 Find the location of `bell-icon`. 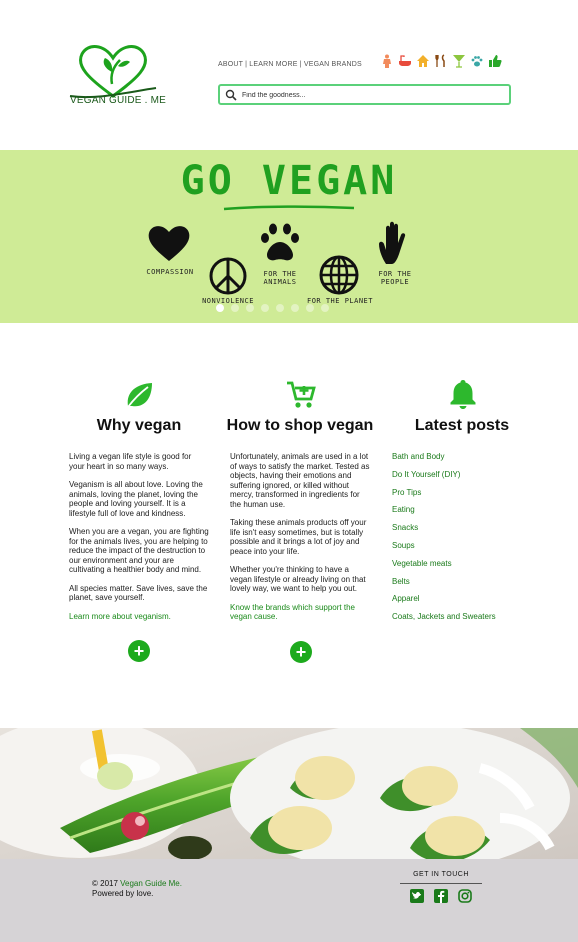

bell-icon is located at coordinates (463, 394).